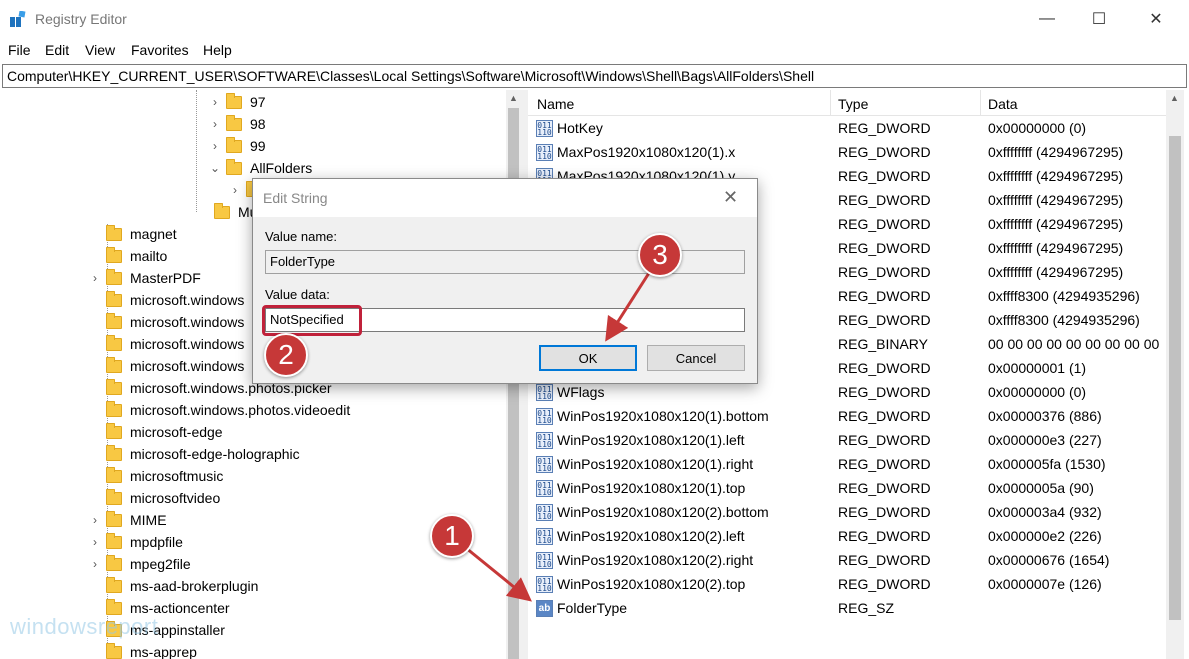  Describe the element at coordinates (1037, 128) in the screenshot. I see `value-data-cell: 0x00000000 (0)` at that location.